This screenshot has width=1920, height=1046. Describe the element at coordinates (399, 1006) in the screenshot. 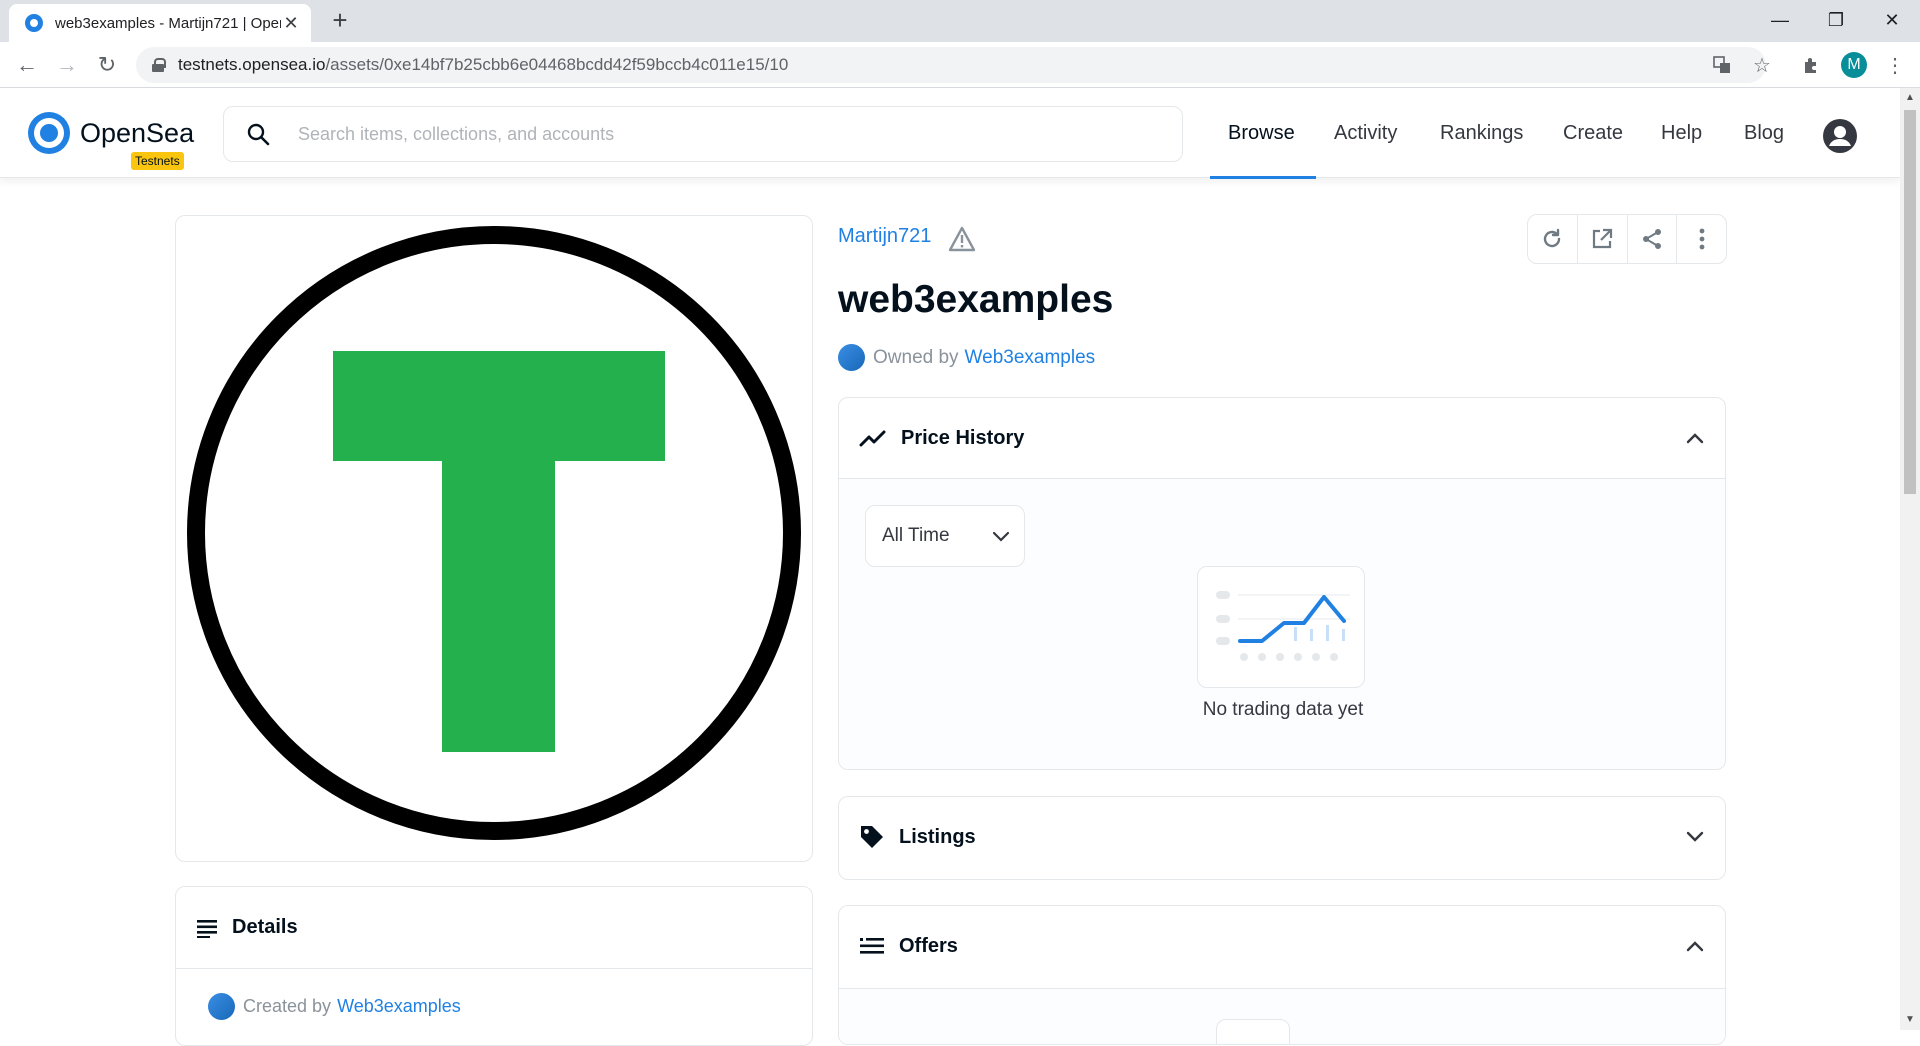

I see `creator-link: Web3examples` at that location.